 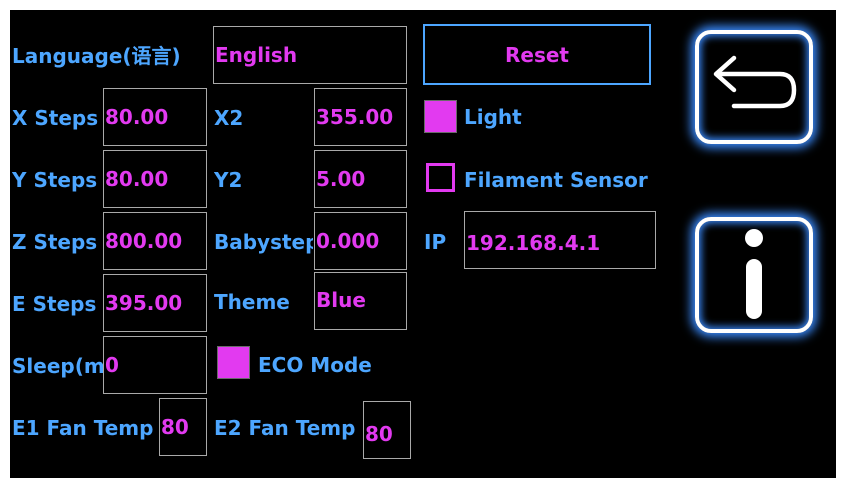 What do you see at coordinates (341, 300) in the screenshot?
I see `theme-value: Blue` at bounding box center [341, 300].